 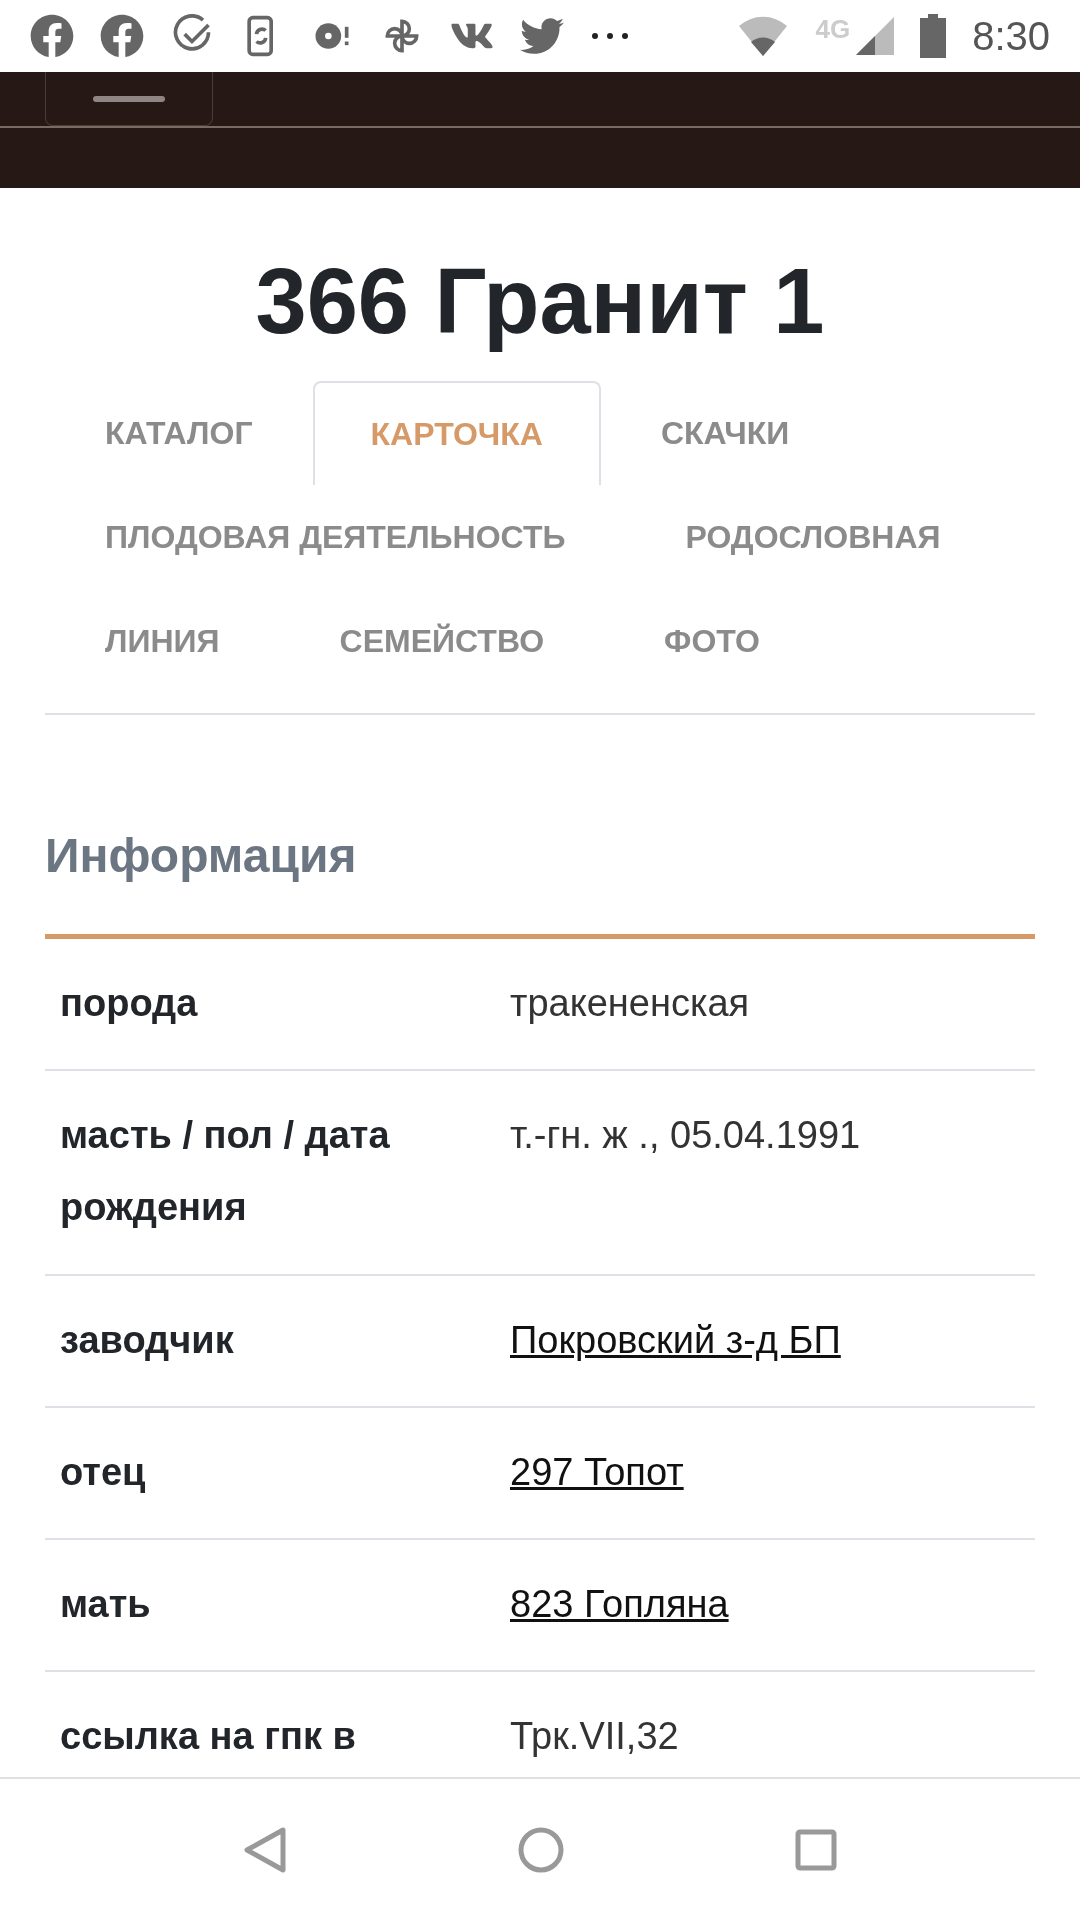 I want to click on field-label: заводчик, so click(x=147, y=1340).